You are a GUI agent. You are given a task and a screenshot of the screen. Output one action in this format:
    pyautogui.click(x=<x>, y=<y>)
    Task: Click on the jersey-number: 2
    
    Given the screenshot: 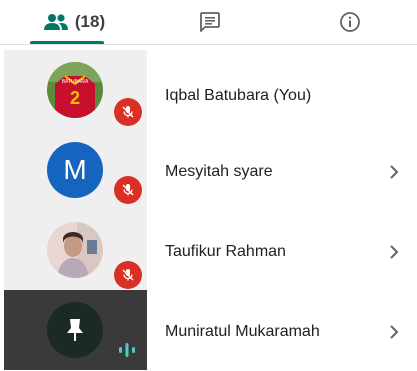 What is the action you would take?
    pyautogui.click(x=75, y=98)
    